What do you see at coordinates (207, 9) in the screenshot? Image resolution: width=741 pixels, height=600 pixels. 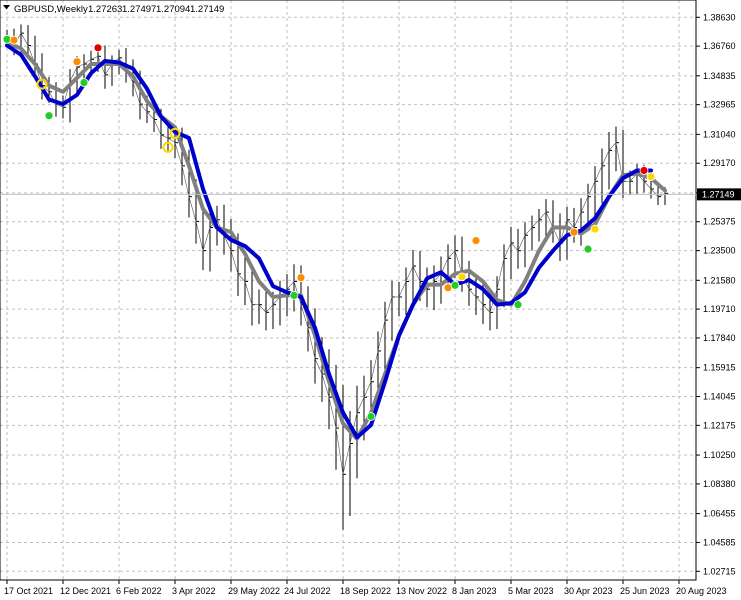 I see `ohlc-close: 1.27149` at bounding box center [207, 9].